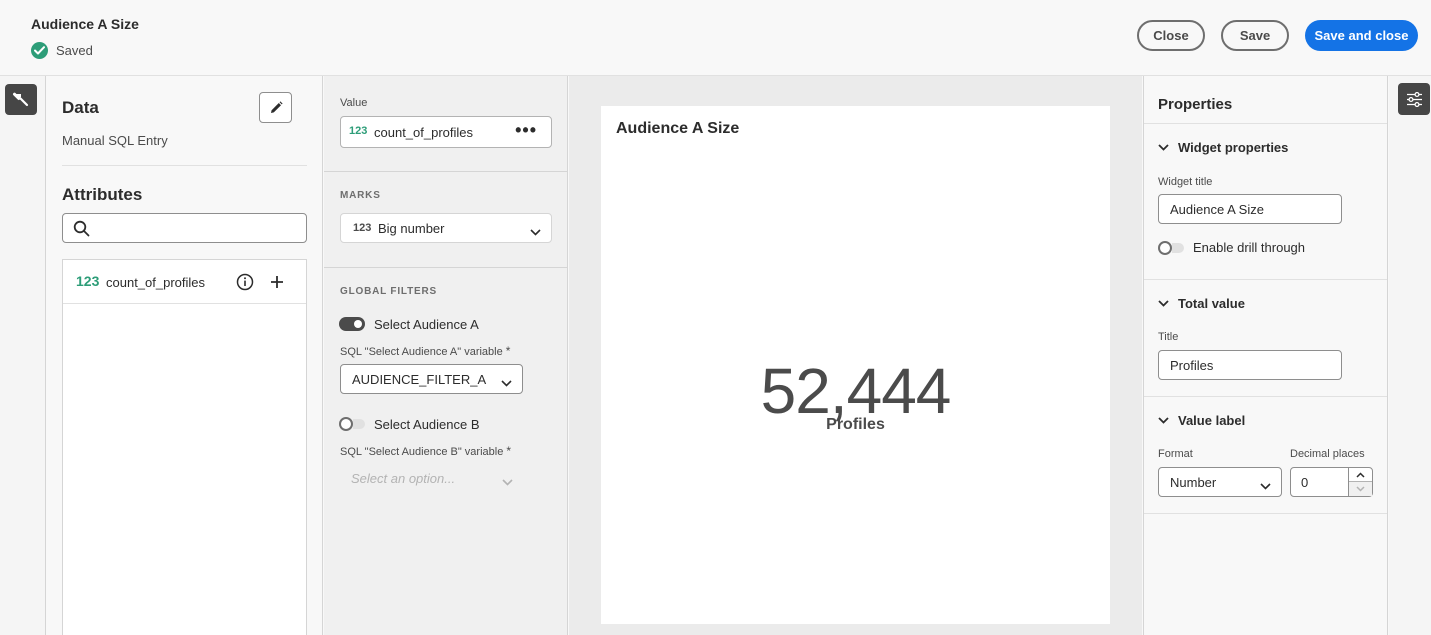 Image resolution: width=1431 pixels, height=635 pixels. What do you see at coordinates (360, 195) in the screenshot?
I see `marks-heading: MARKS` at bounding box center [360, 195].